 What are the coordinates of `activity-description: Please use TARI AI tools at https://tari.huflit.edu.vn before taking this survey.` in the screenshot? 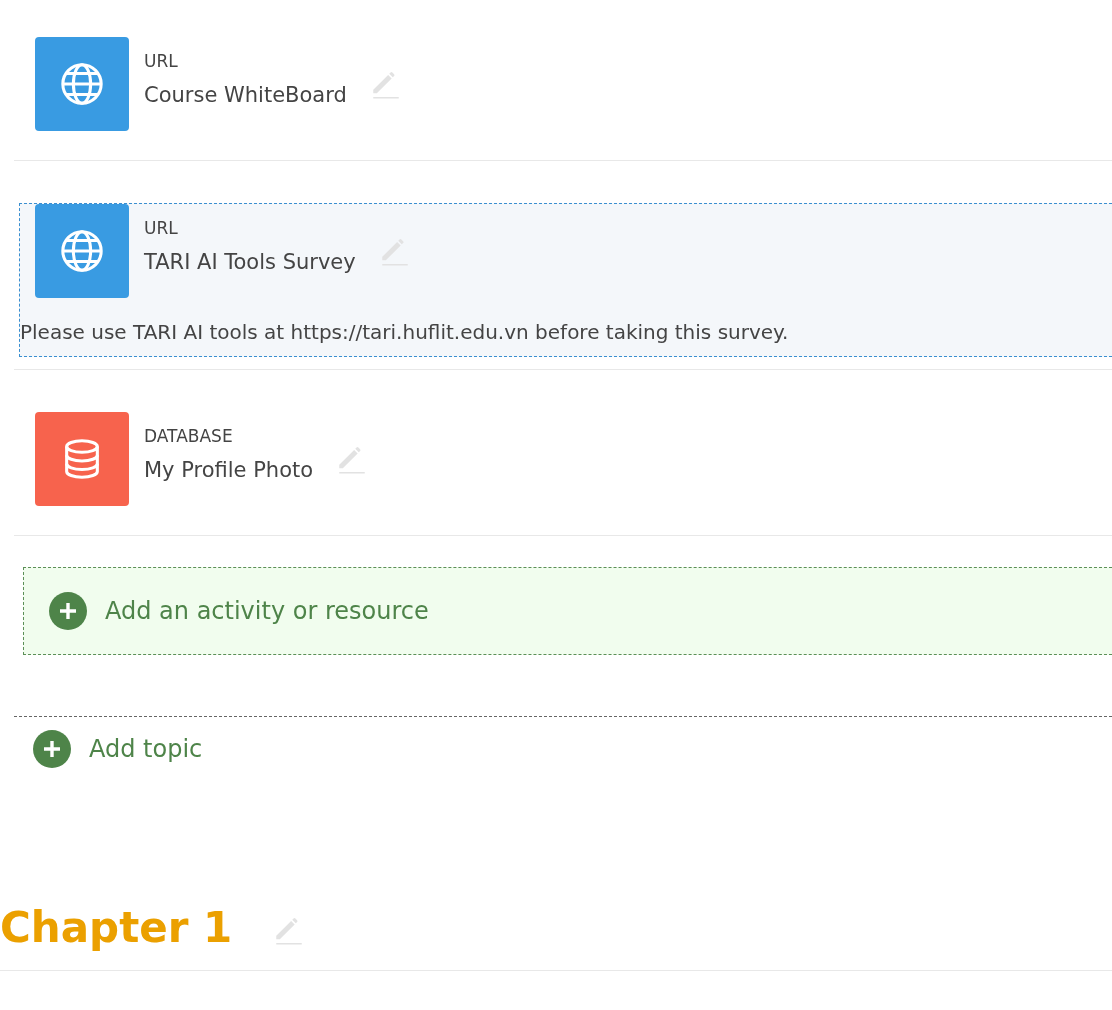 It's located at (405, 332).